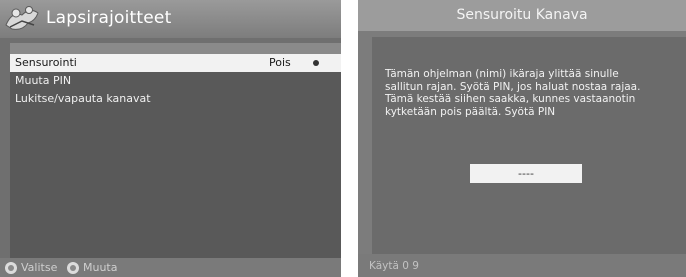  What do you see at coordinates (73, 267) in the screenshot?
I see `change-button-icon` at bounding box center [73, 267].